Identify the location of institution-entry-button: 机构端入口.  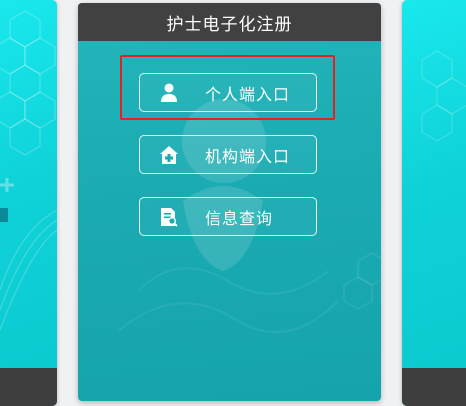
(228, 154).